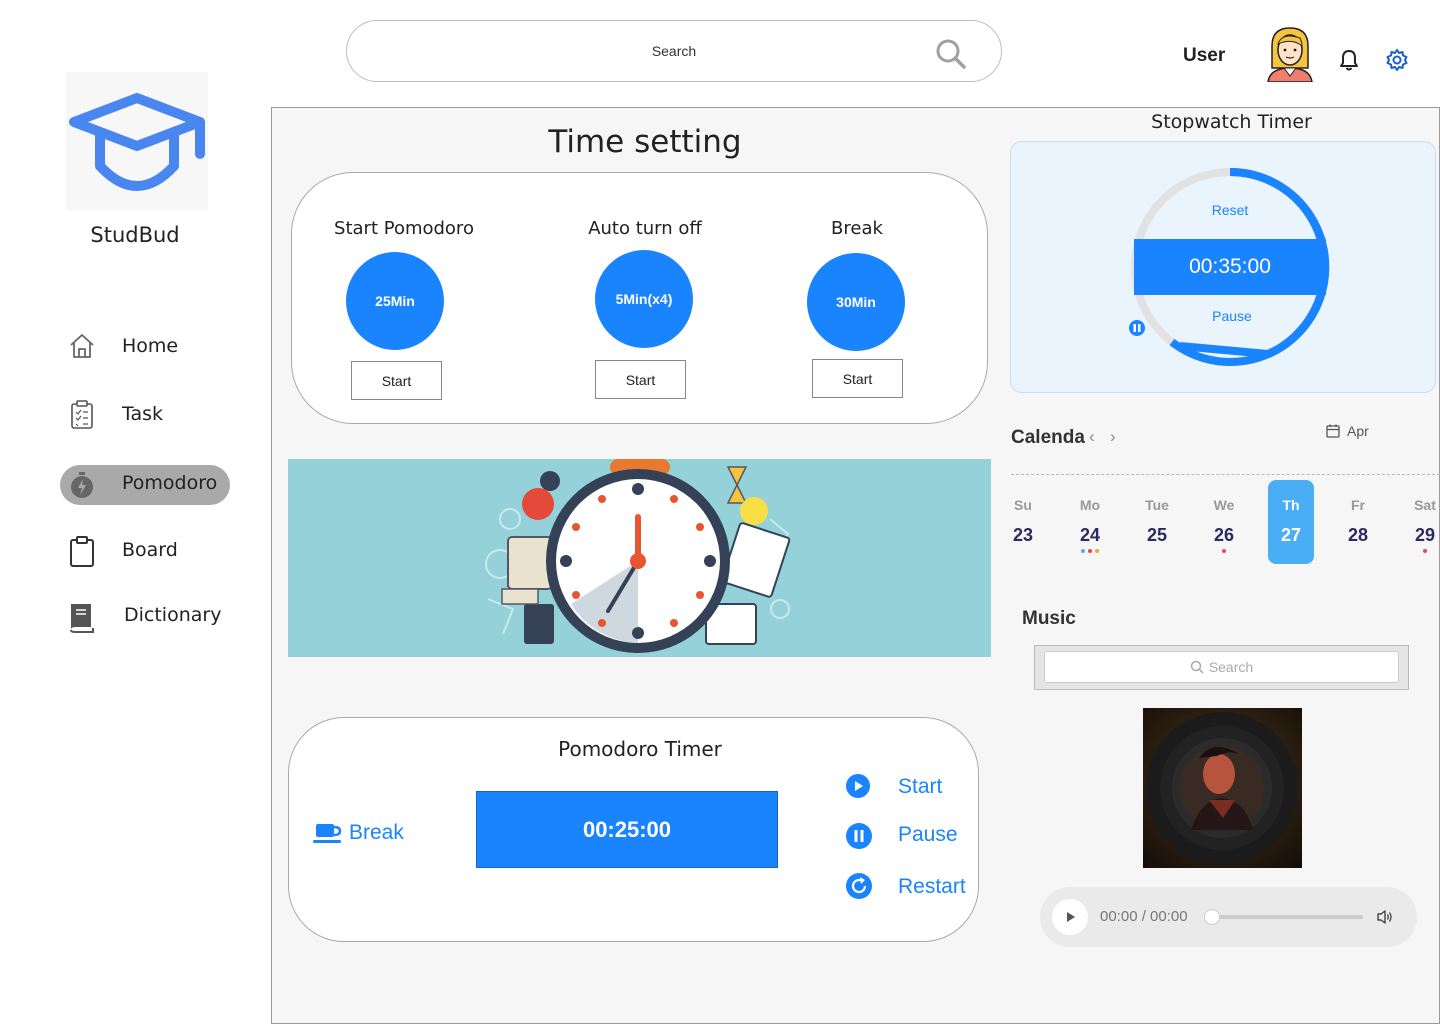 The width and height of the screenshot is (1440, 1024). I want to click on album-art, so click(1222, 788).